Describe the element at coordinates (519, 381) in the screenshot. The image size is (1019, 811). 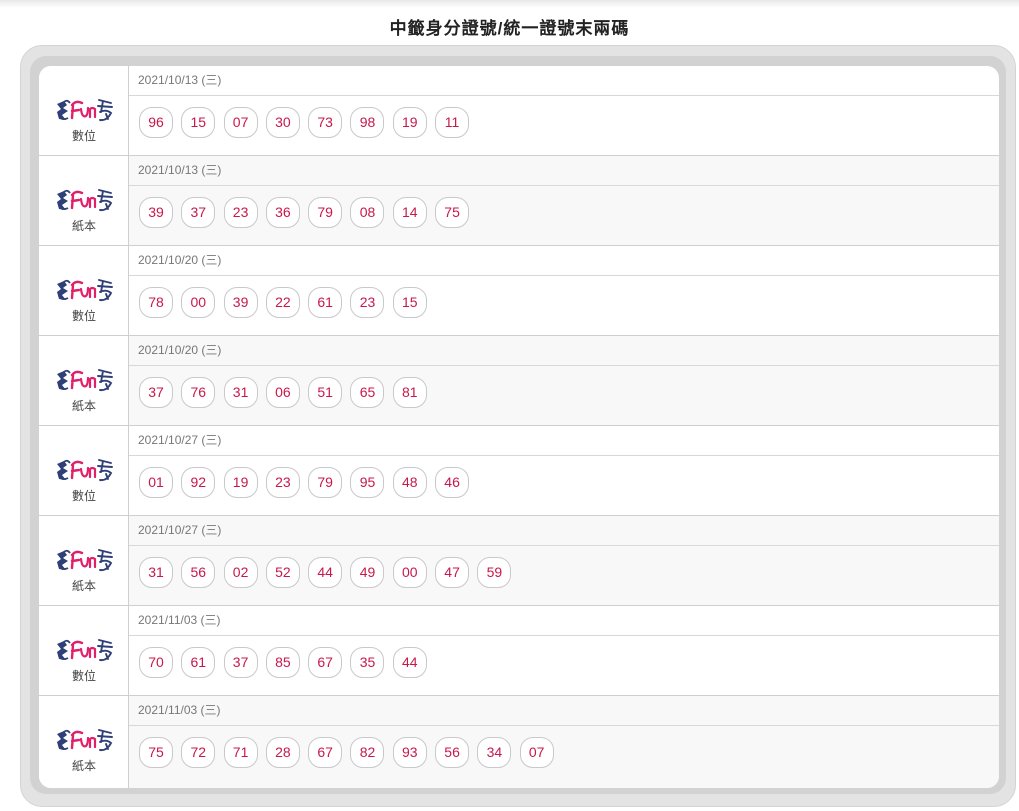
I see `result-row-4: 紙本 2021/10/20 (三) 37 76 31 06 51 65 81` at that location.